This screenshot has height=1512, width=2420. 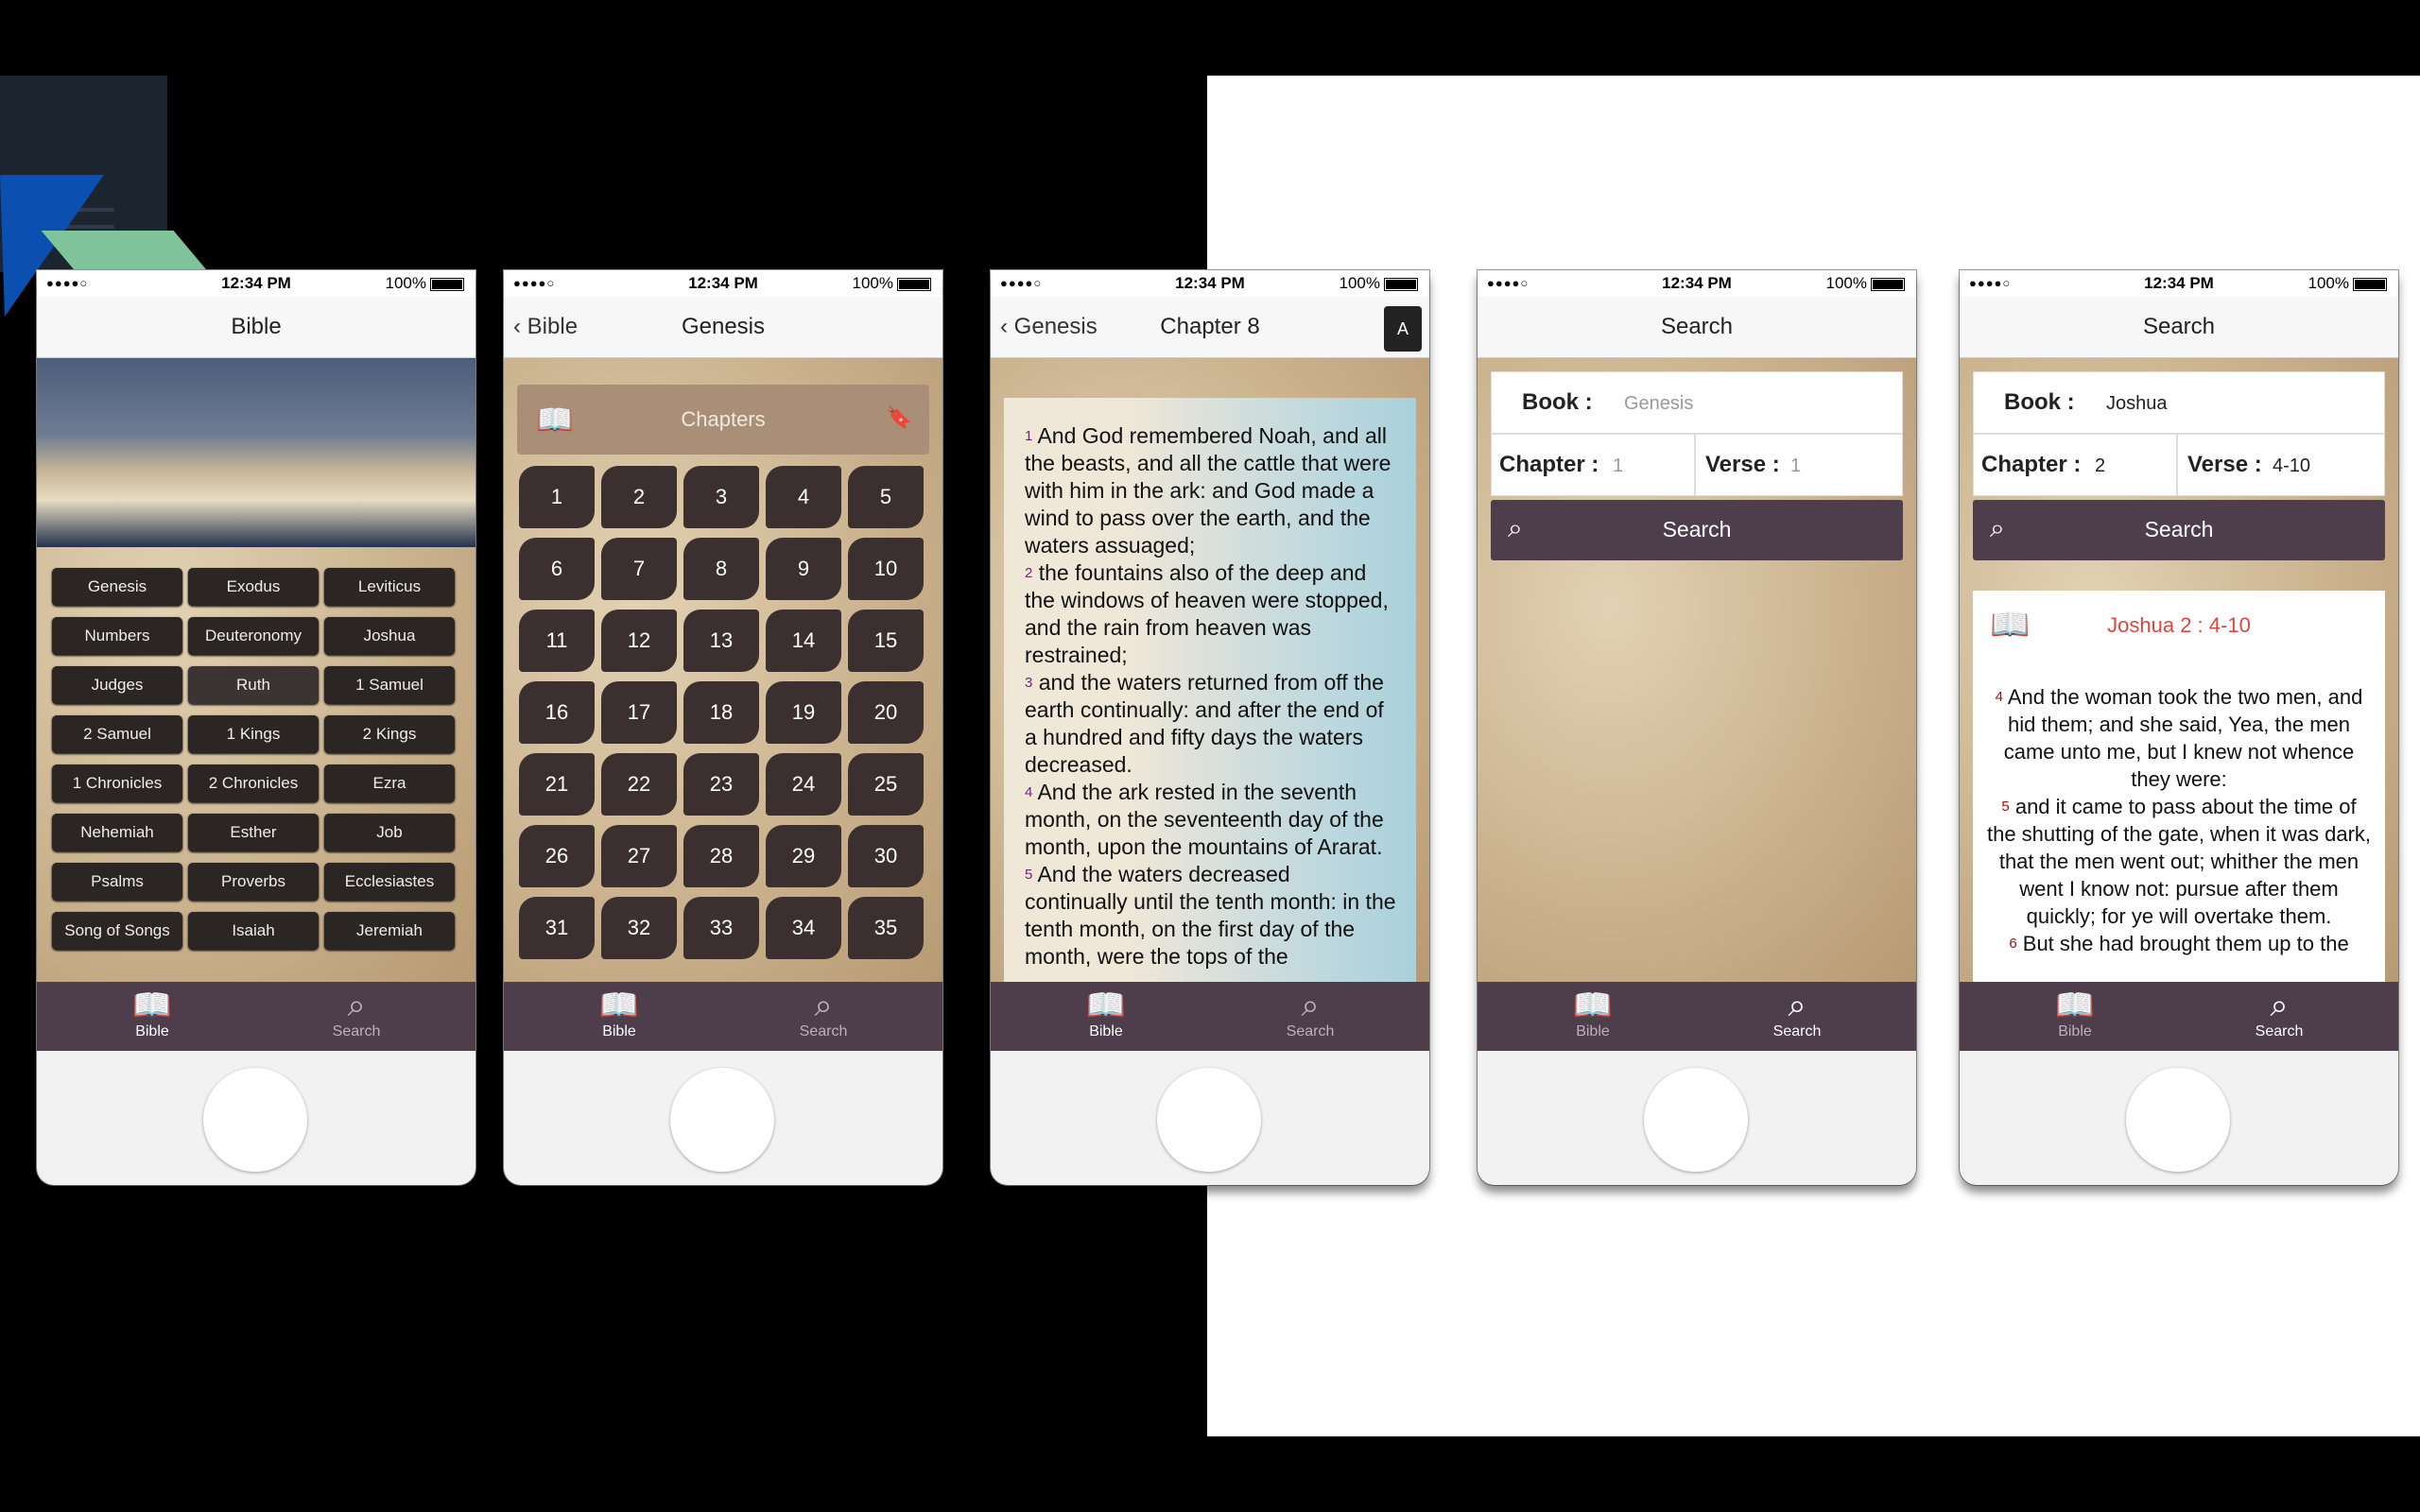 I want to click on chapter-button: 6, so click(x=557, y=569).